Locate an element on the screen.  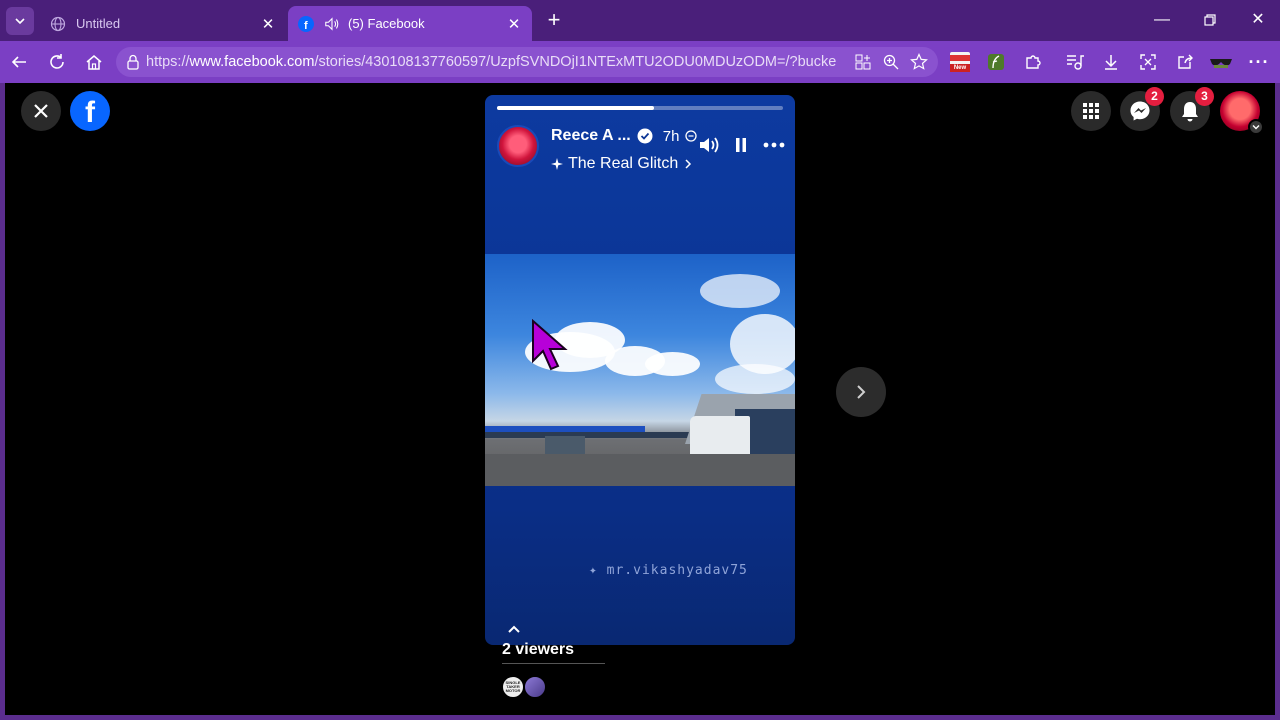
more-dots-icon is located at coordinates (774, 145).